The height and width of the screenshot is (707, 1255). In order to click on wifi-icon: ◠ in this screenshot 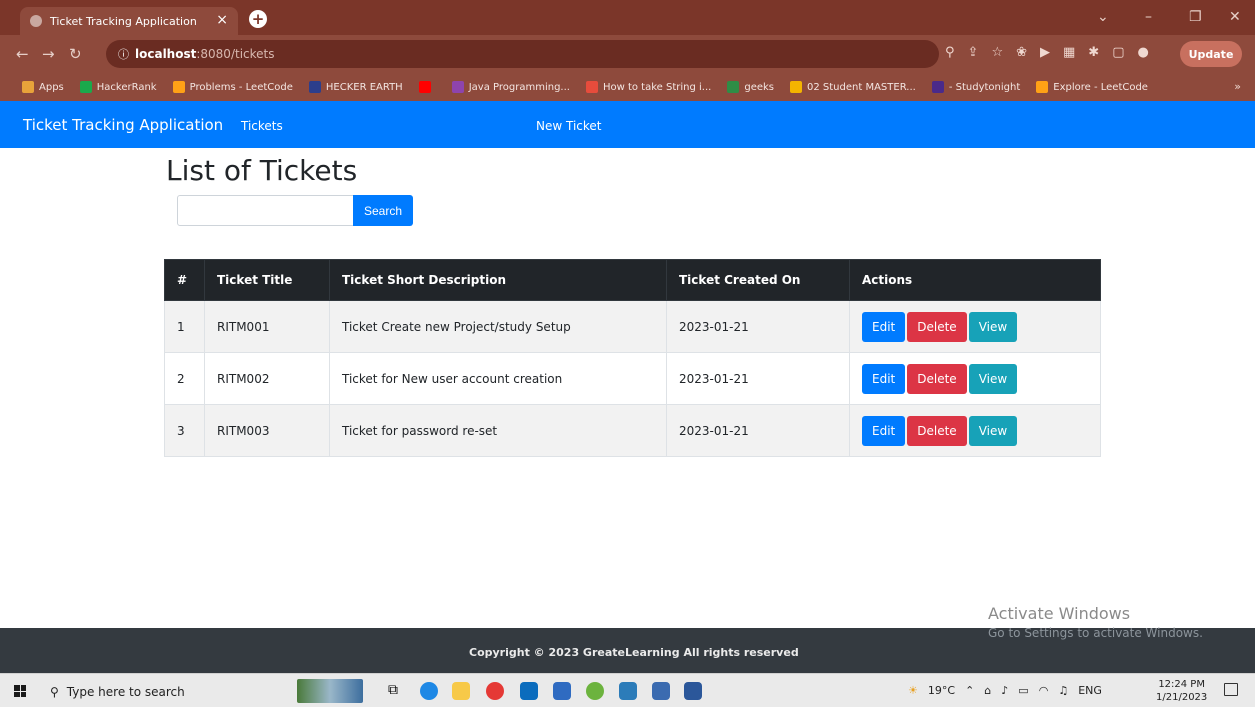, I will do `click(1044, 690)`.